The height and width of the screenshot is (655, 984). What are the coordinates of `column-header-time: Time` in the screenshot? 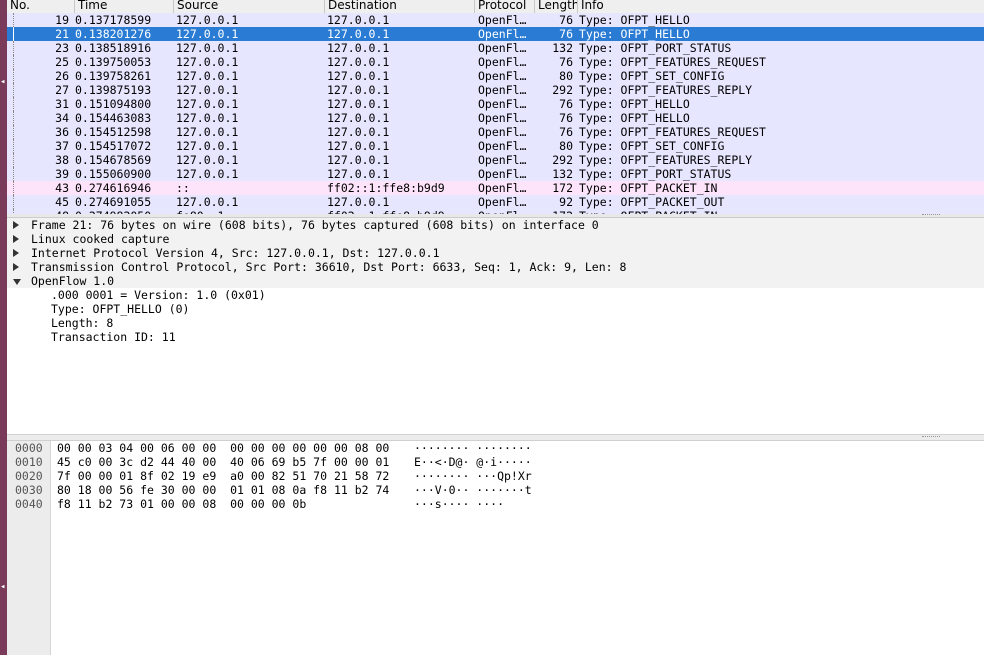 It's located at (124, 6).